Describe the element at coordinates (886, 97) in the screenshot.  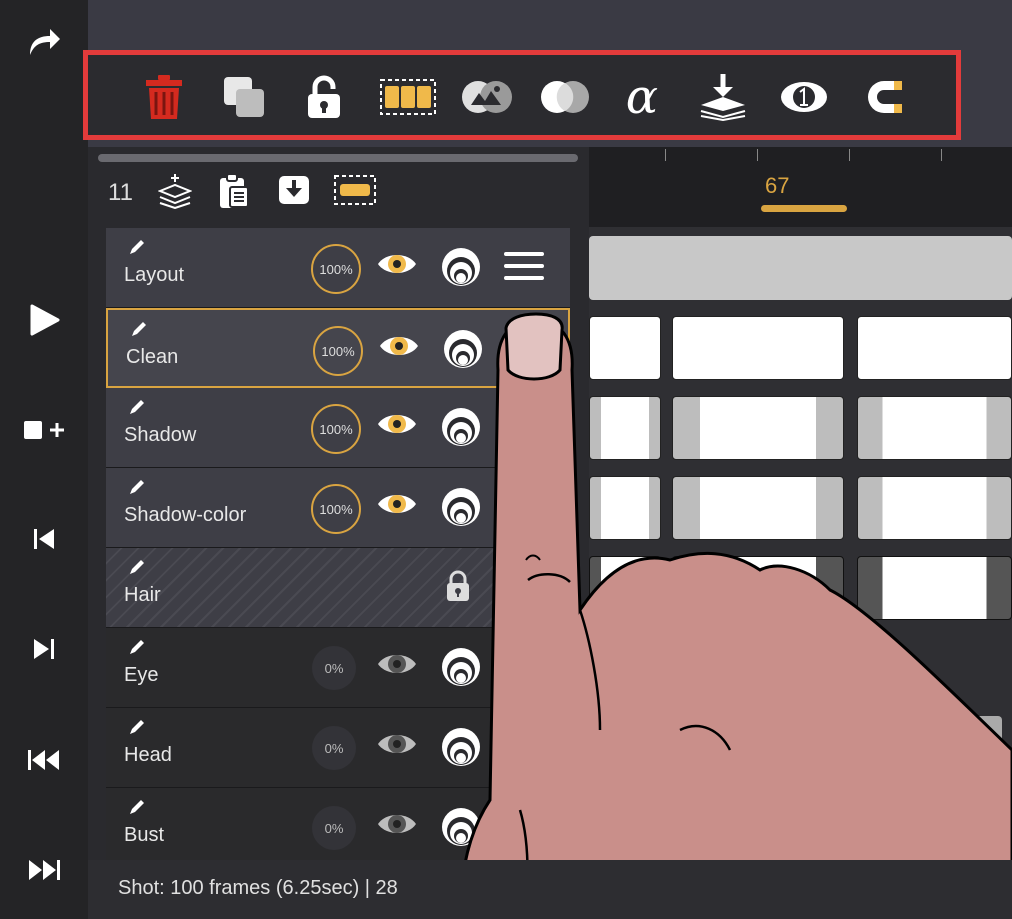
I see `magnet-icon` at that location.